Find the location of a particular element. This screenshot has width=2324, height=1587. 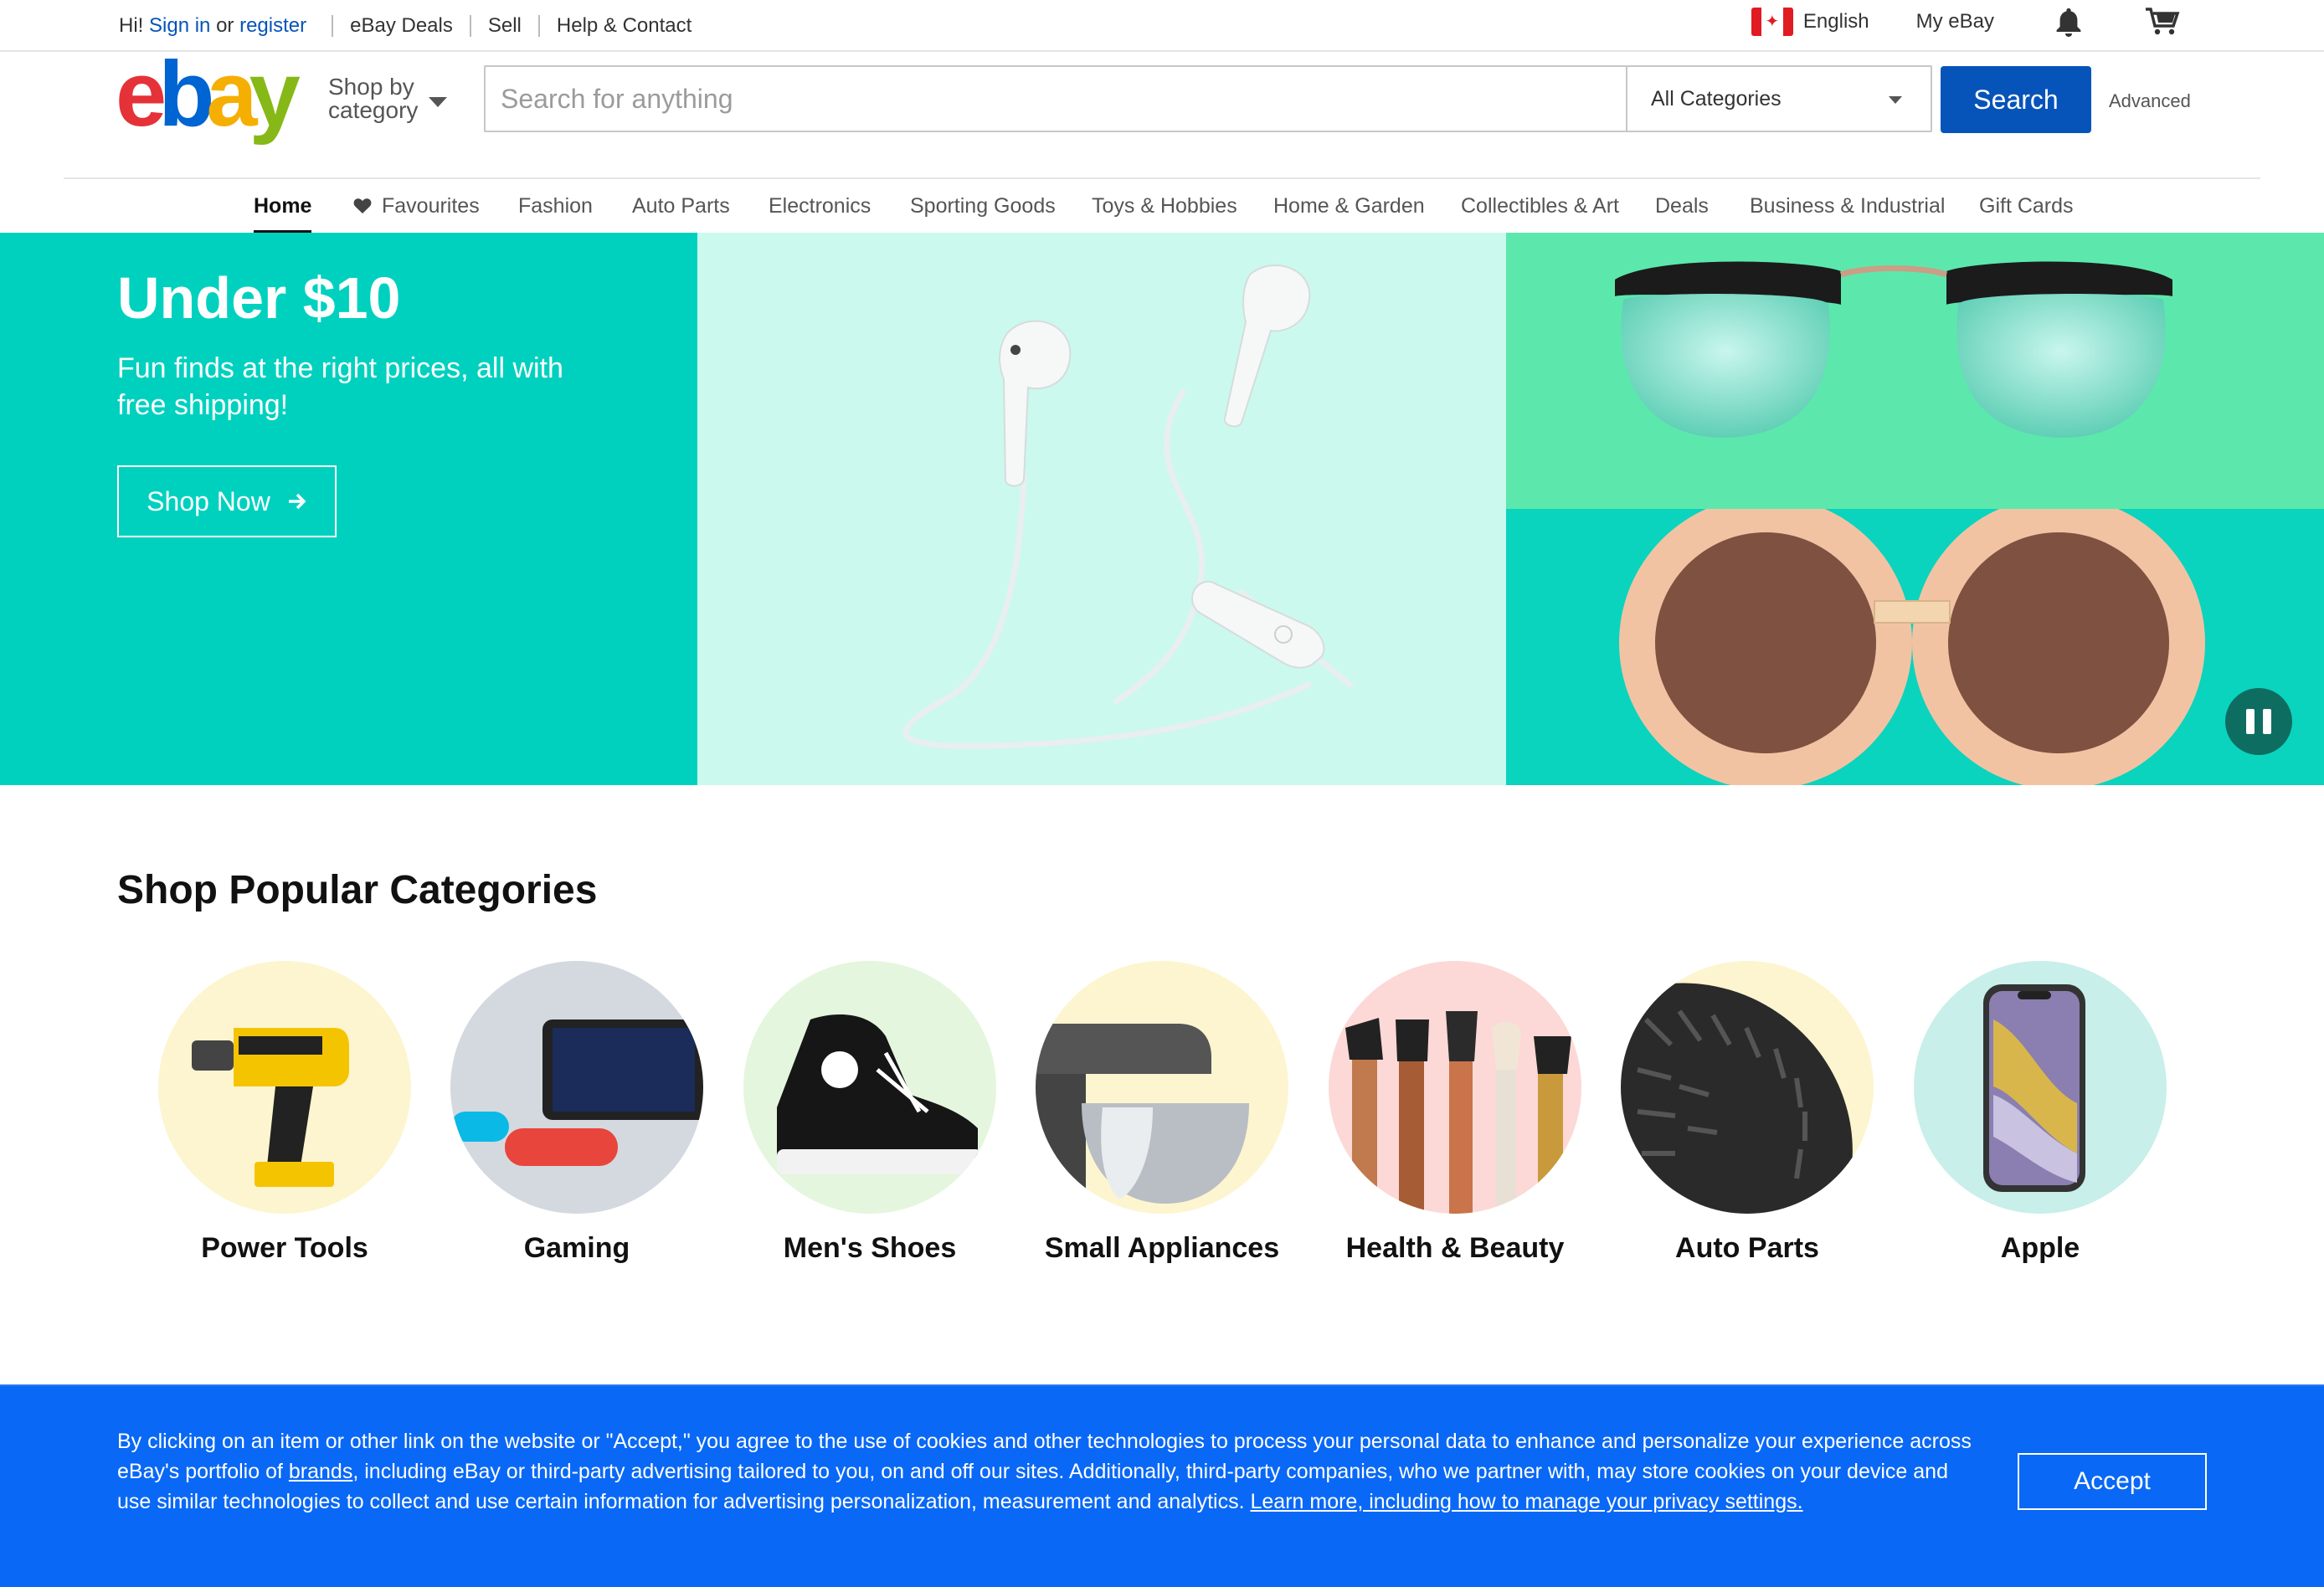

pause-icon is located at coordinates (2250, 721).